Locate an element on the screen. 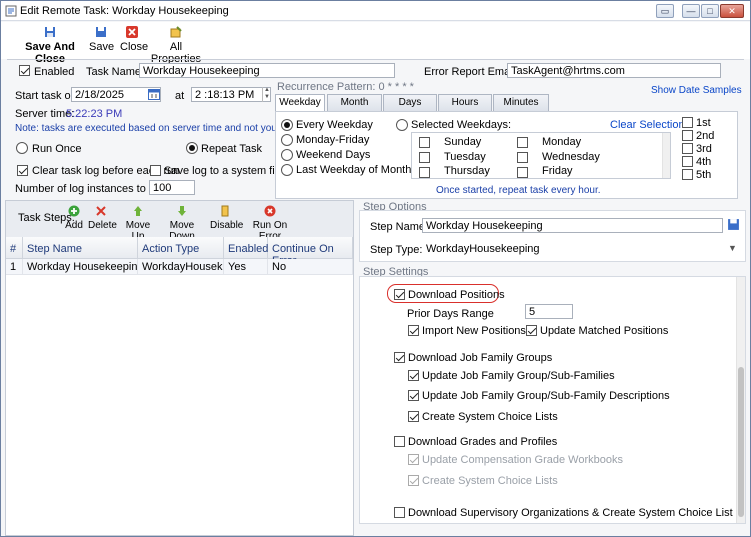  close-button: Close is located at coordinates (134, 37).